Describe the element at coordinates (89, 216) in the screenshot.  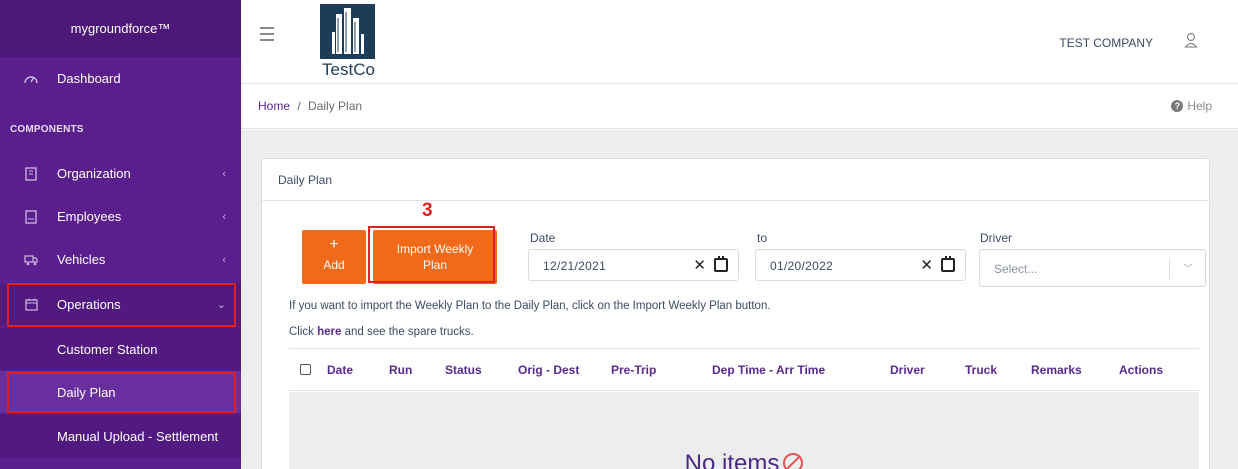
I see `sidebar-item-label: Employees` at that location.